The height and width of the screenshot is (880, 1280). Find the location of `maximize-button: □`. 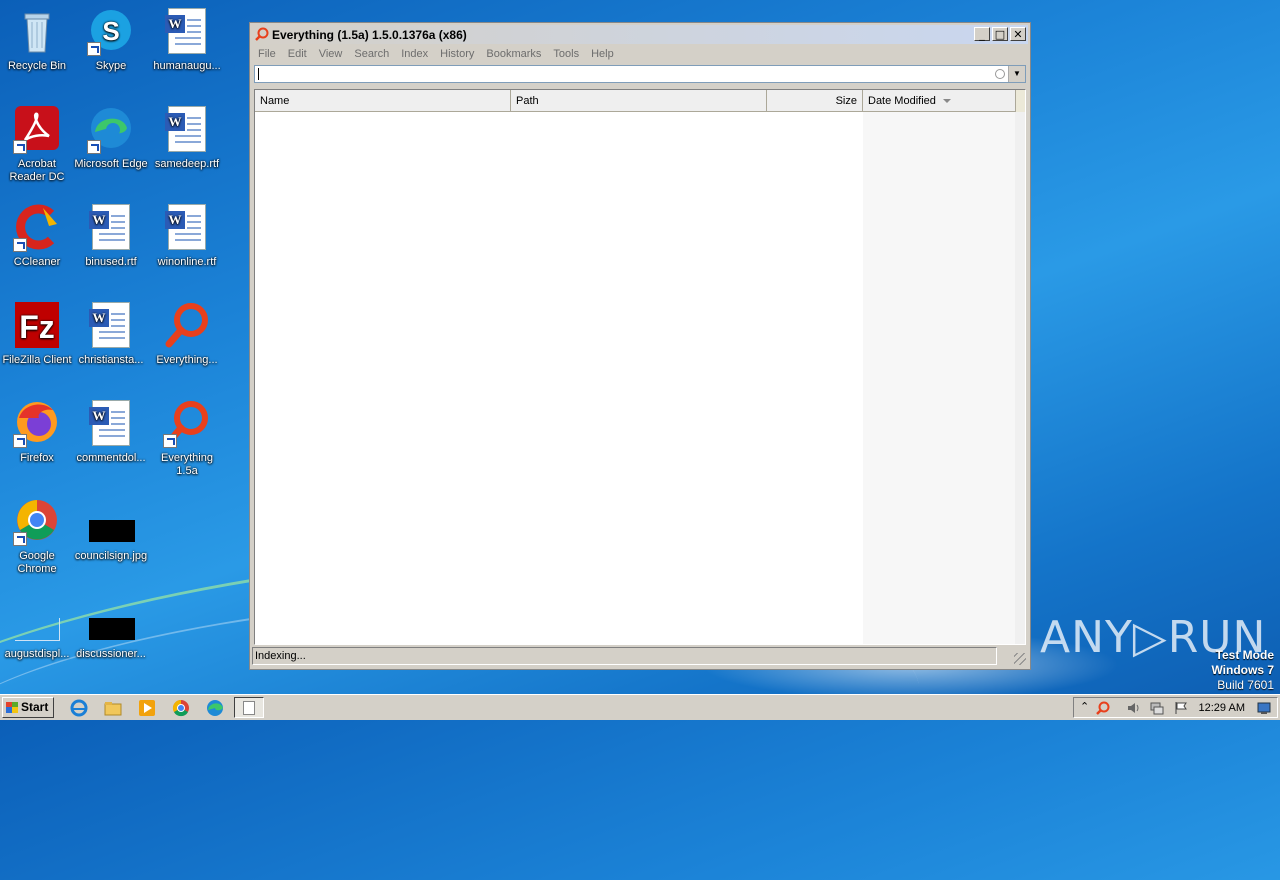

maximize-button: □ is located at coordinates (1000, 34).